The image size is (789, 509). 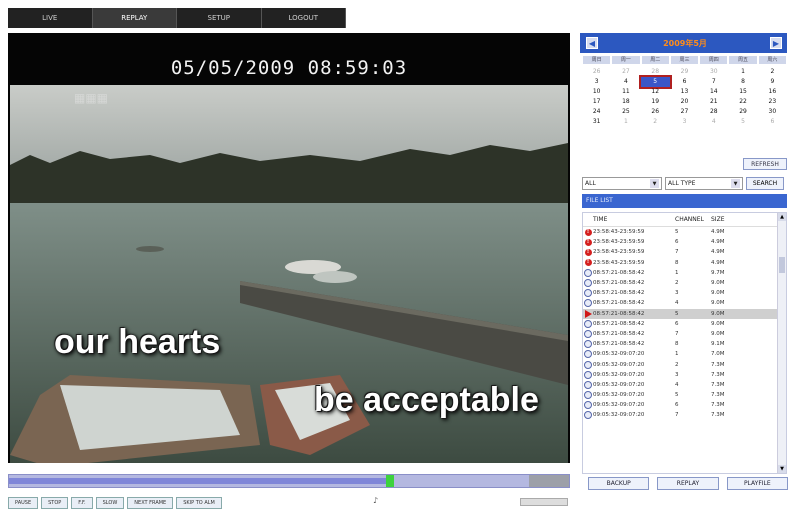 I want to click on next-frame-button: NEXT FRAME, so click(x=150, y=503).